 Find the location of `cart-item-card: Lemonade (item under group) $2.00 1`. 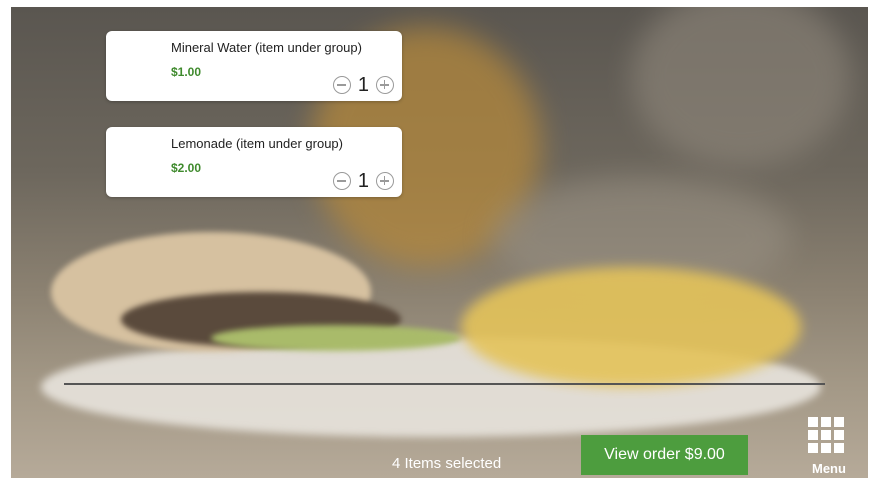

cart-item-card: Lemonade (item under group) $2.00 1 is located at coordinates (254, 162).